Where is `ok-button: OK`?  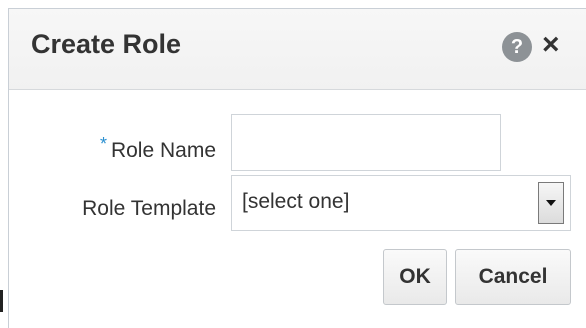
ok-button: OK is located at coordinates (415, 277).